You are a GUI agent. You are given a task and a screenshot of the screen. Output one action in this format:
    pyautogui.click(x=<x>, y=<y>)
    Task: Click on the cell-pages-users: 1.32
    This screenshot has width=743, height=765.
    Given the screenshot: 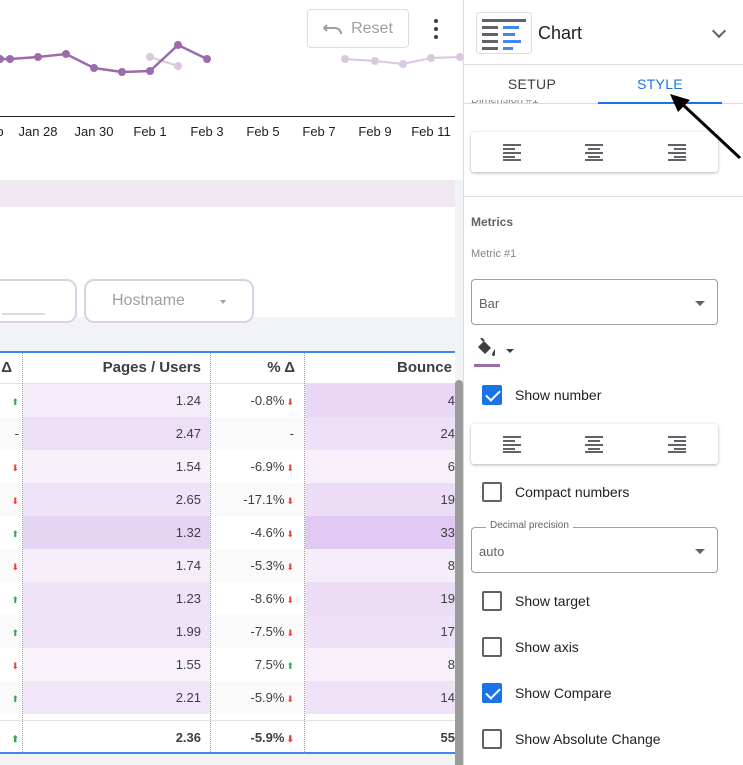 What is the action you would take?
    pyautogui.click(x=116, y=532)
    